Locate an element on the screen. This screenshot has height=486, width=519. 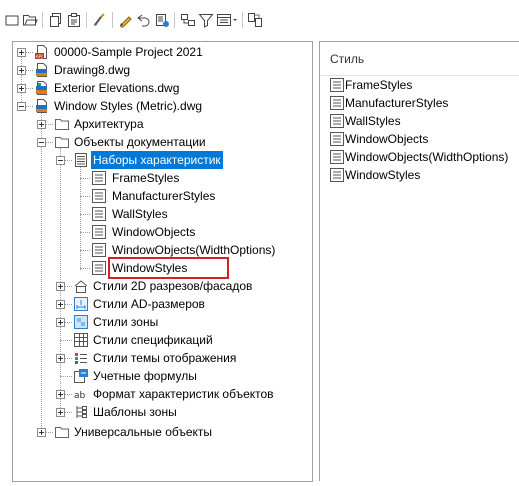
tree-item-schedule-styles: Стили спецификаций is located at coordinates (153, 340).